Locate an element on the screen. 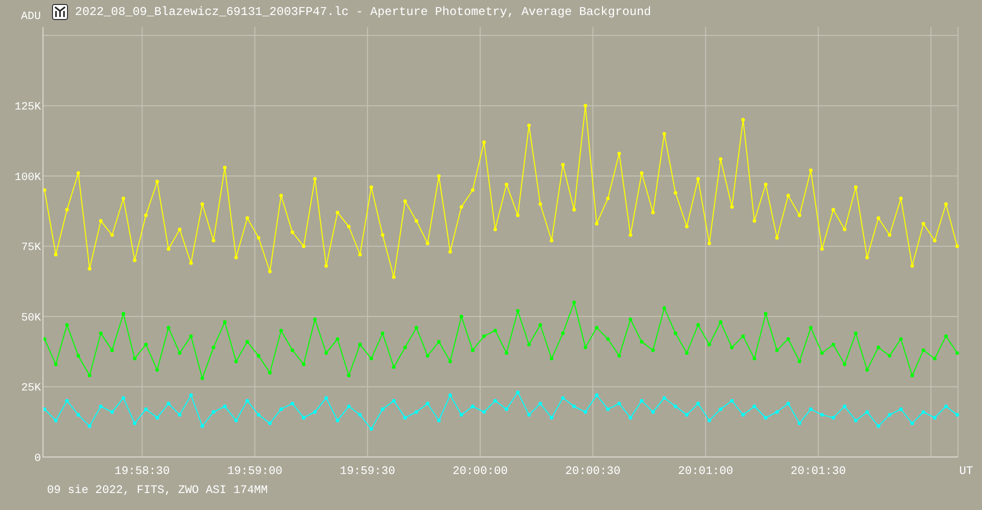 The height and width of the screenshot is (510, 982). y-tick-label: 125K is located at coordinates (27, 108).